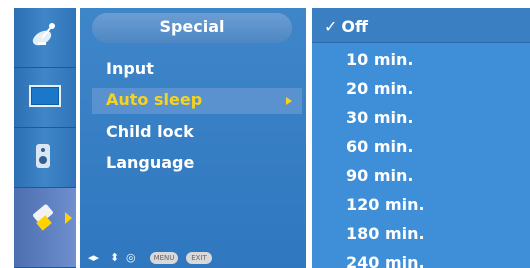 The image size is (530, 268). I want to click on submenu-selected-row: ✓ Off, so click(421, 25).